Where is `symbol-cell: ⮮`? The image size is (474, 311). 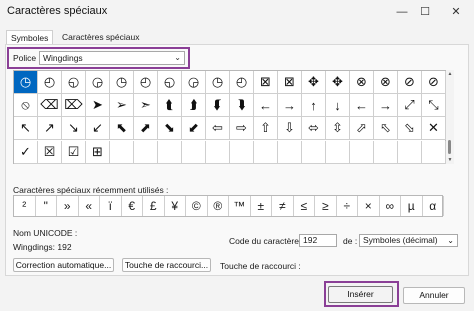 symbol-cell: ⮮ is located at coordinates (218, 106).